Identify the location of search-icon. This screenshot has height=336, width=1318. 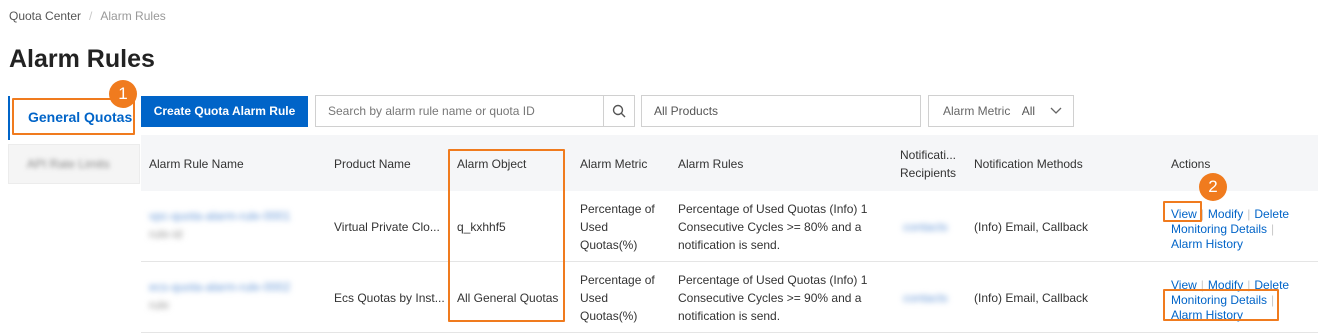
(619, 111).